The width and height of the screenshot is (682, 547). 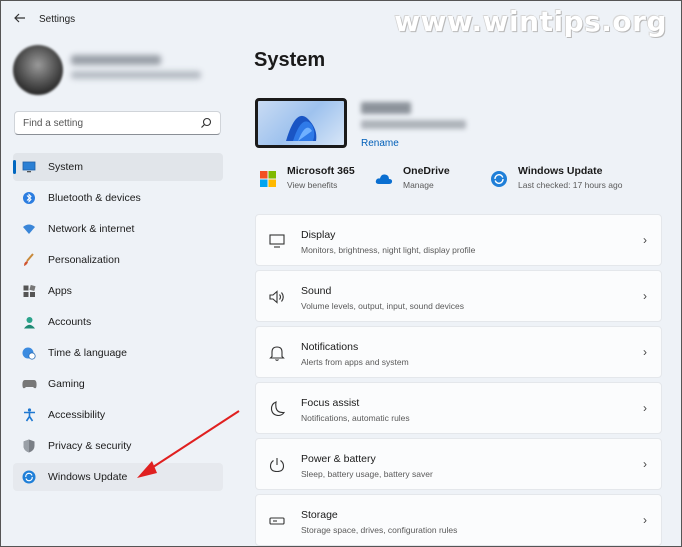 I want to click on card-subtitle: Alerts from apps and system, so click(x=355, y=362).